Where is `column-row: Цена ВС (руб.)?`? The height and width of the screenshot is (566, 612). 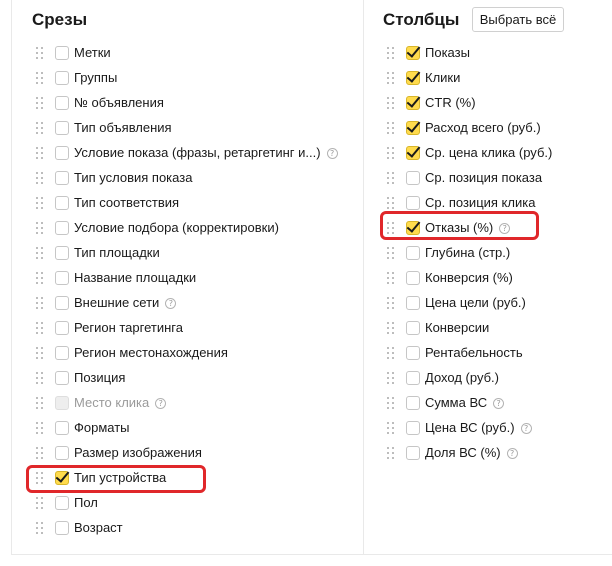
column-row: Цена ВС (руб.)? is located at coordinates (499, 427).